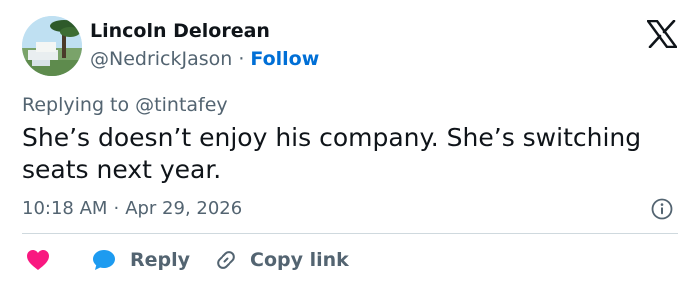 The image size is (700, 287). I want to click on reply-label: Reply, so click(160, 260).